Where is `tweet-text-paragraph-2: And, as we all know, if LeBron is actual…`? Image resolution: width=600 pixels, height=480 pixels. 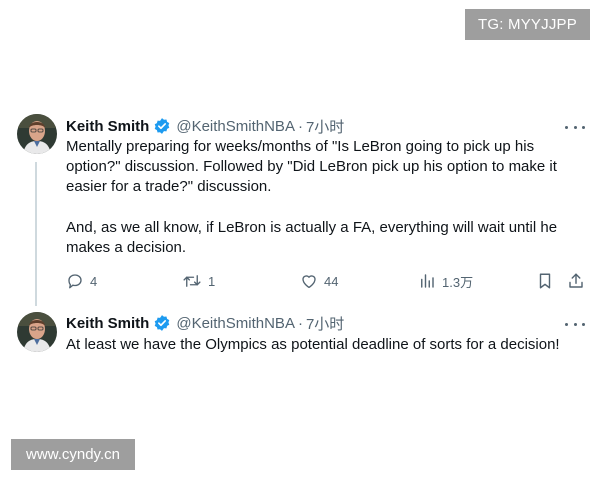
tweet-text-paragraph-2: And, as we all know, if LeBron is actual… is located at coordinates (314, 237).